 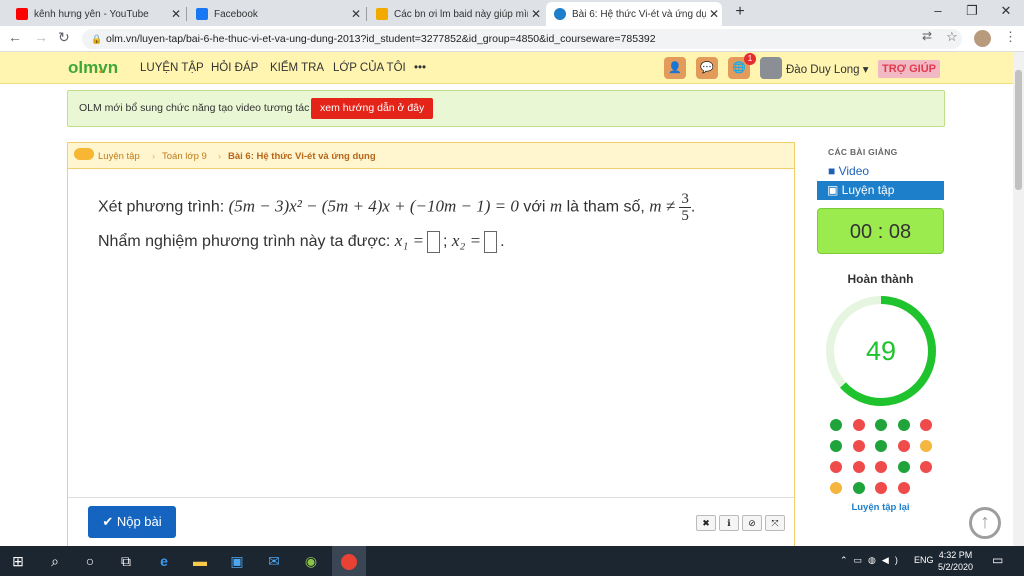 What do you see at coordinates (234, 68) in the screenshot?
I see `nav-hoi-dap: HỎI ĐÁP` at bounding box center [234, 68].